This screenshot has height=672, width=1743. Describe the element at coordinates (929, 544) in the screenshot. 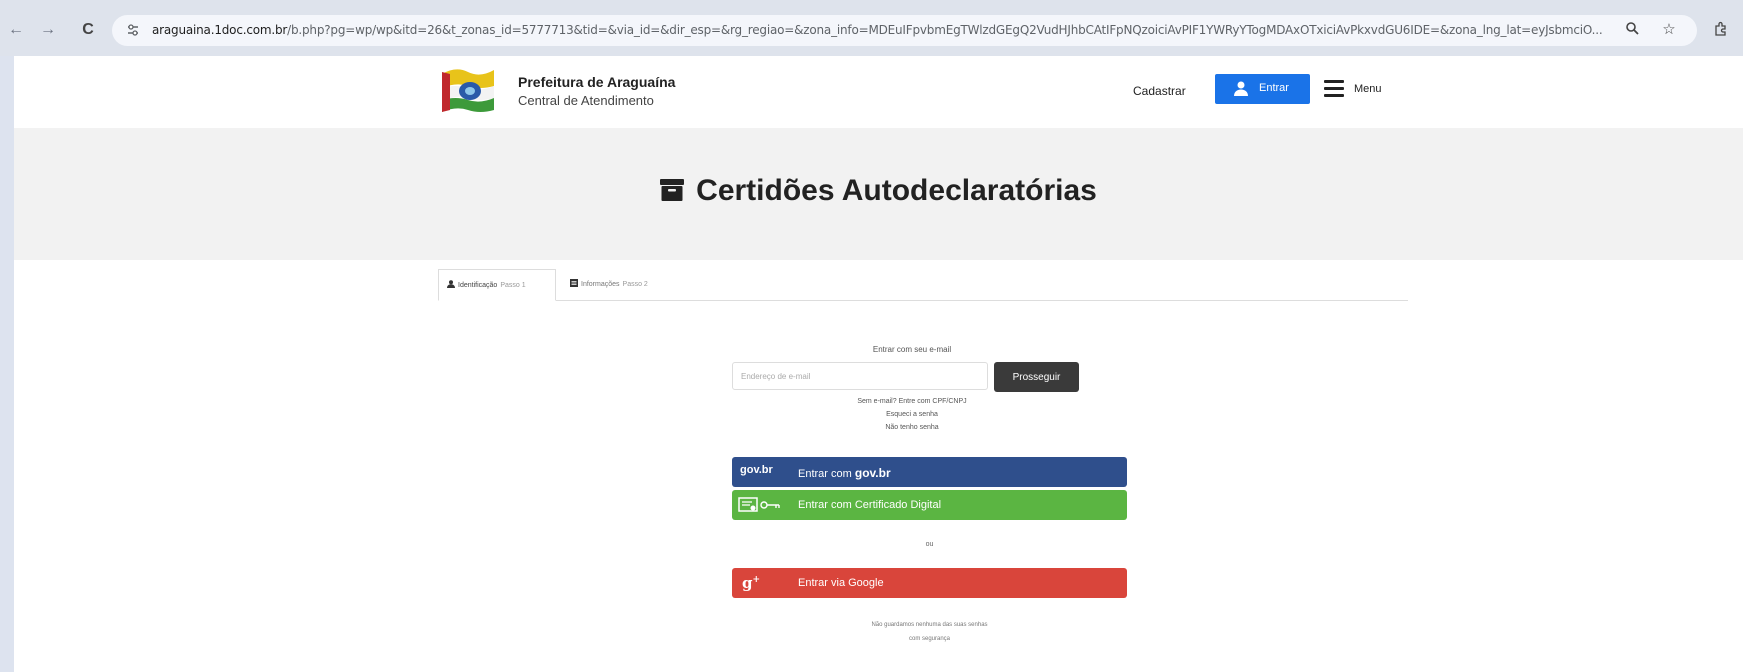

I see `or-separator: ou` at that location.